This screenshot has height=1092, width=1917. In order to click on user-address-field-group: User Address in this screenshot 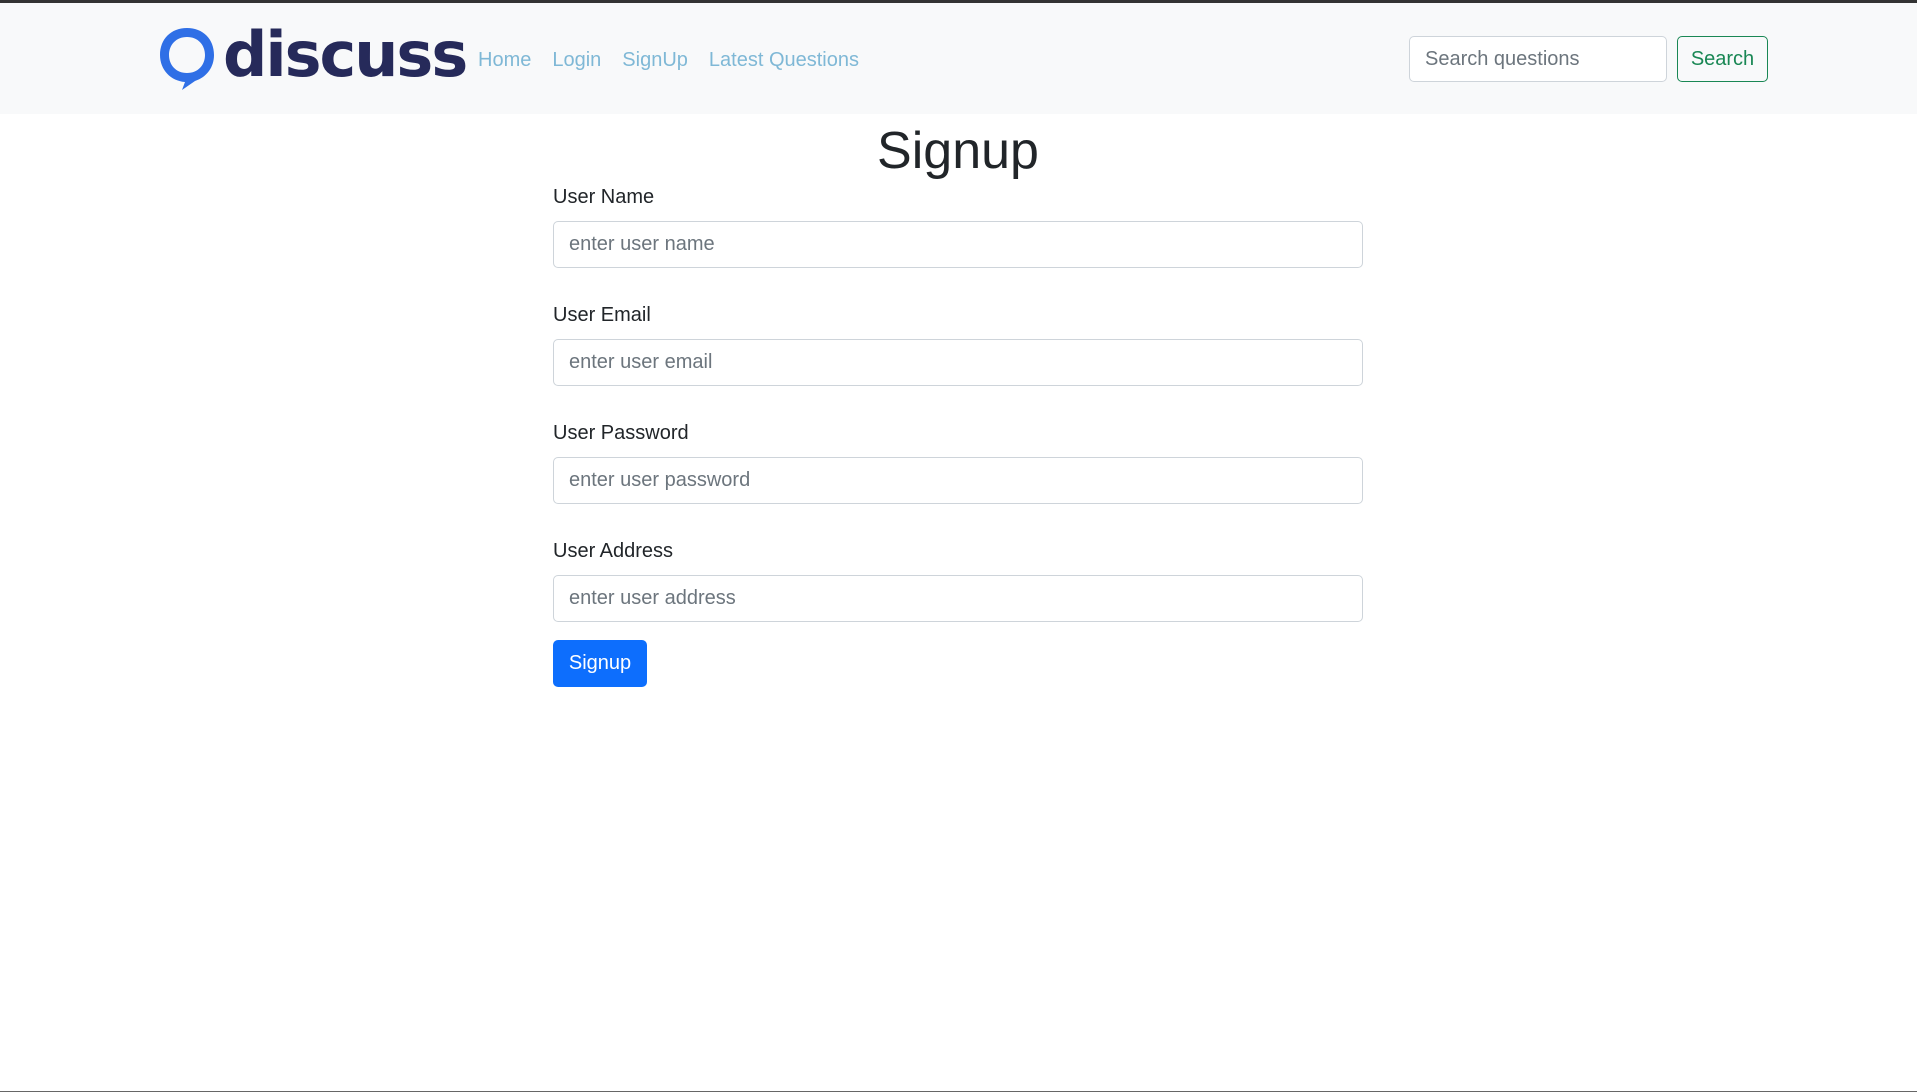, I will do `click(958, 580)`.